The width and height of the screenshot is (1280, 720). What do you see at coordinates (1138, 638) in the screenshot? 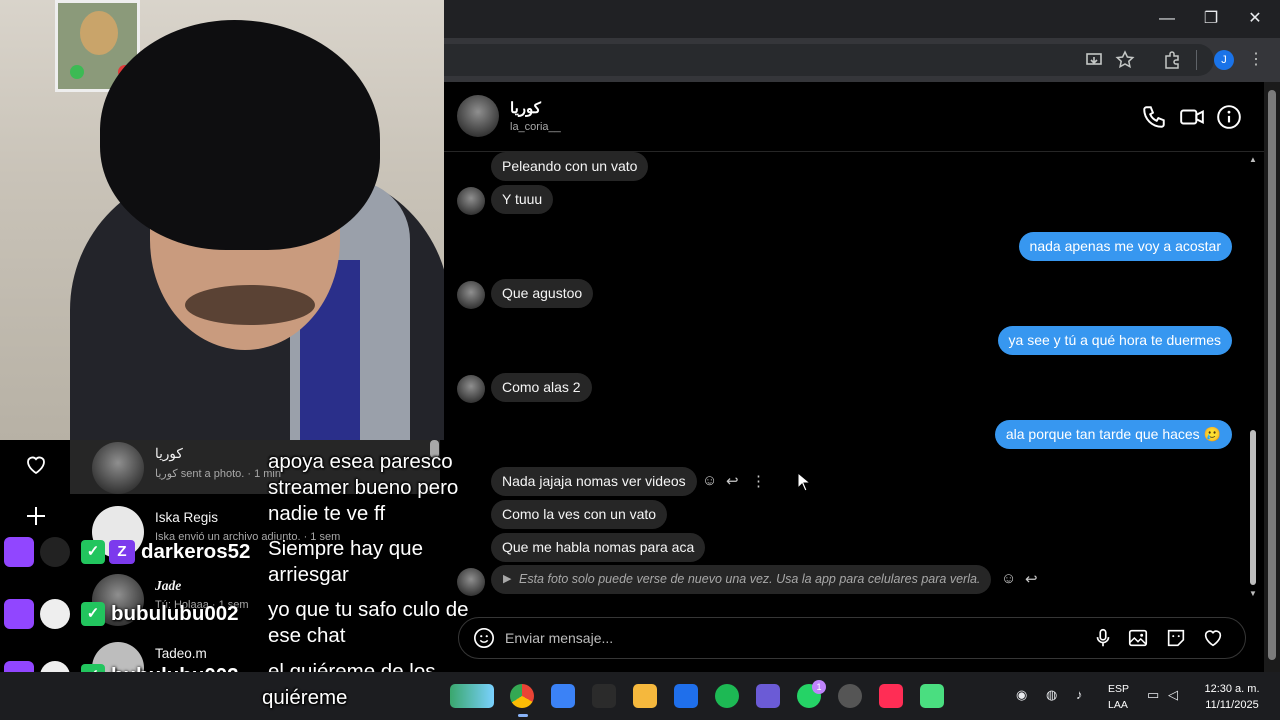
I see `image-icon` at bounding box center [1138, 638].